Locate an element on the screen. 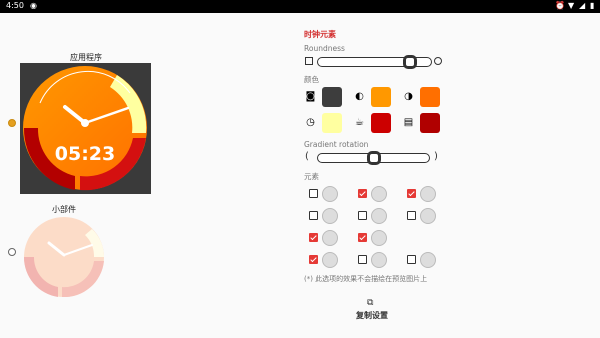 This screenshot has width=600, height=338. half-circle-dark-icon: ◑ is located at coordinates (408, 96).